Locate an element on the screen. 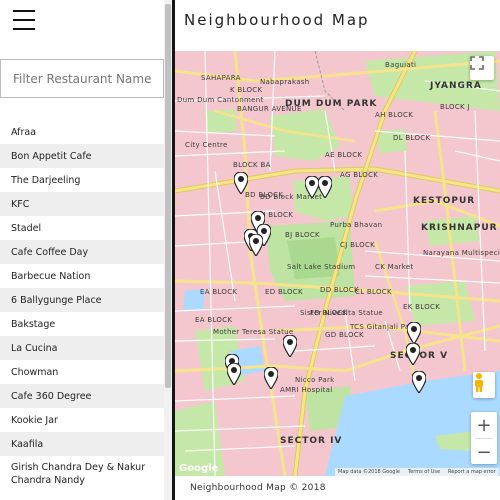 The height and width of the screenshot is (500, 500). map-label: DL BLOCK is located at coordinates (412, 138).